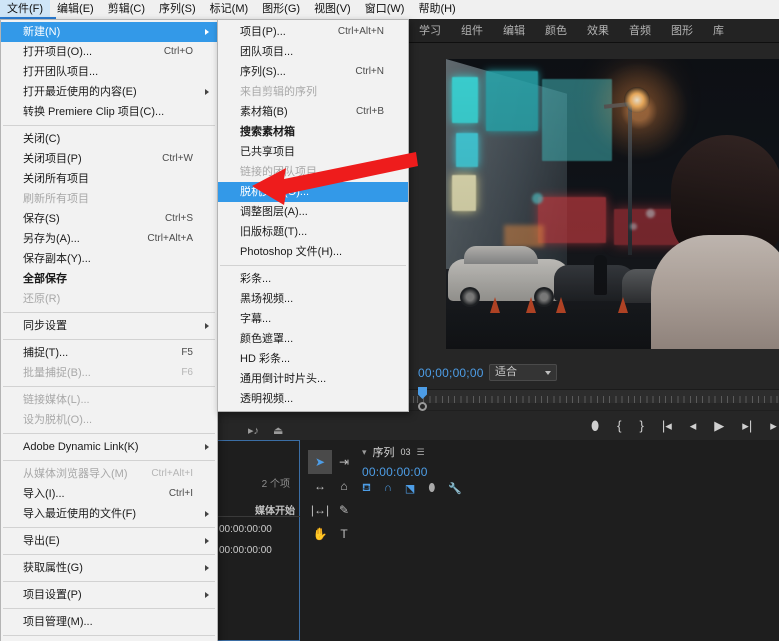  What do you see at coordinates (126, 9) in the screenshot?
I see `menu-clip: 剪辑(C)` at bounding box center [126, 9].